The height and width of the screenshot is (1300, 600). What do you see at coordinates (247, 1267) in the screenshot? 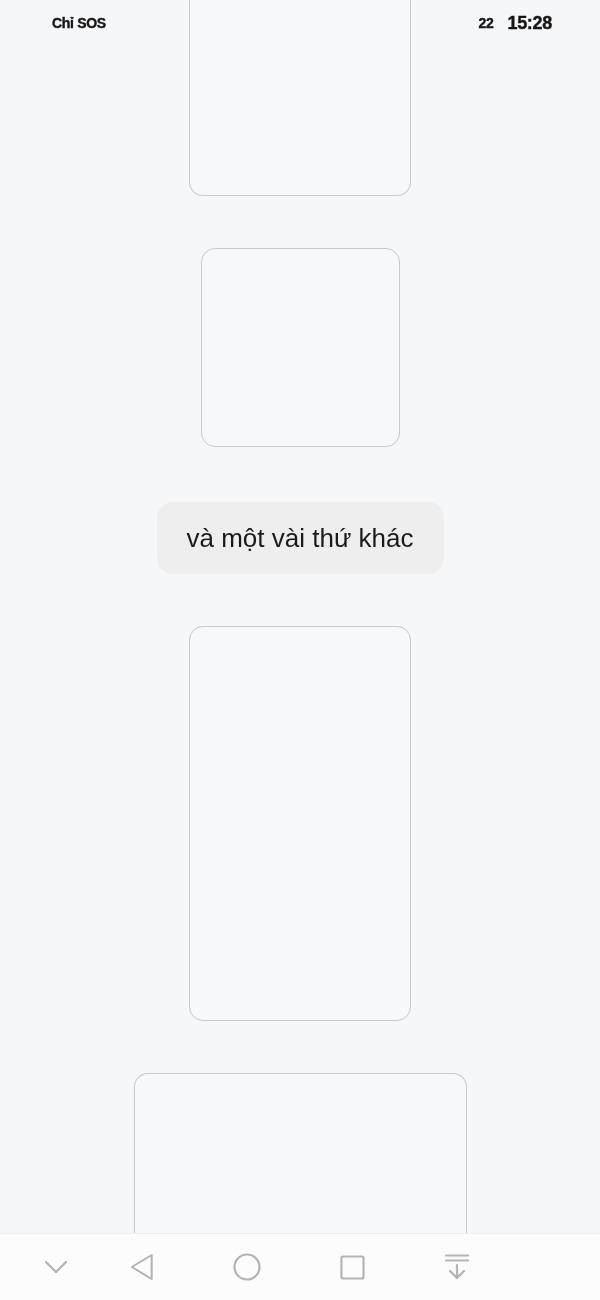
I see `home-icon` at bounding box center [247, 1267].